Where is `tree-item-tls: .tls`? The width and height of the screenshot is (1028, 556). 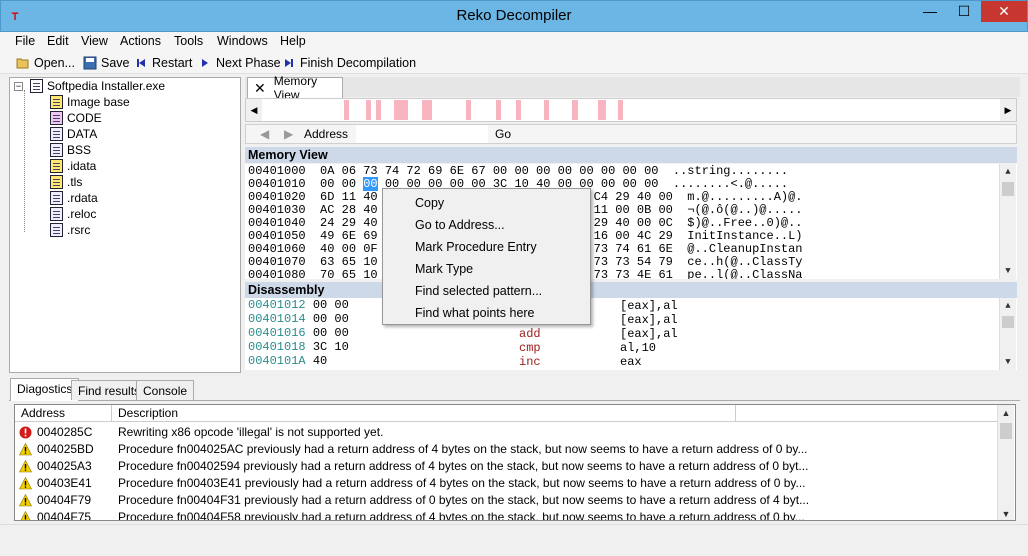 tree-item-tls: .tls is located at coordinates (66, 182).